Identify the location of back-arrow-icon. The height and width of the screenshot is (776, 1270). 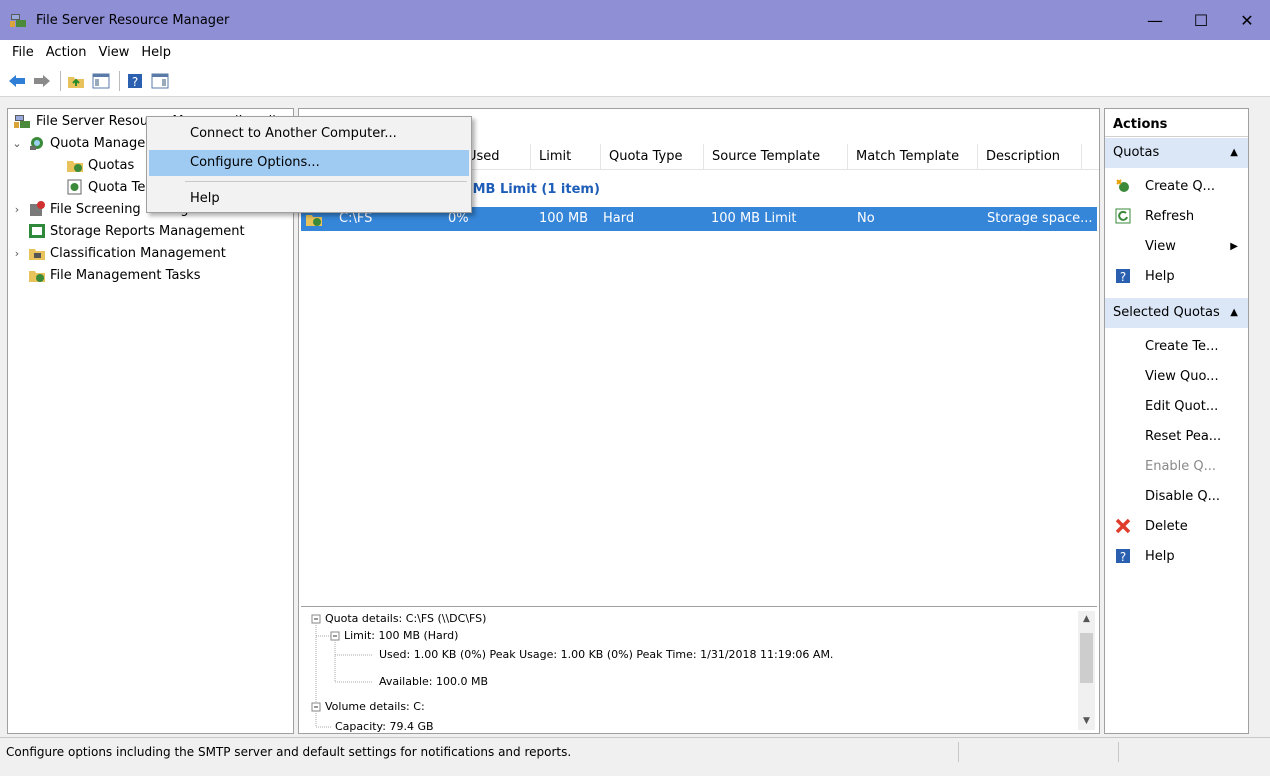
(17, 80).